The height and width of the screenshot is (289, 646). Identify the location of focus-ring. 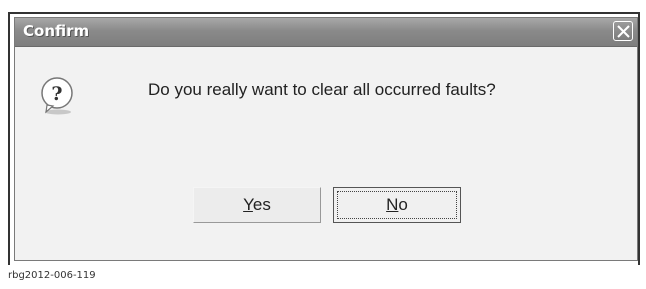
(397, 205).